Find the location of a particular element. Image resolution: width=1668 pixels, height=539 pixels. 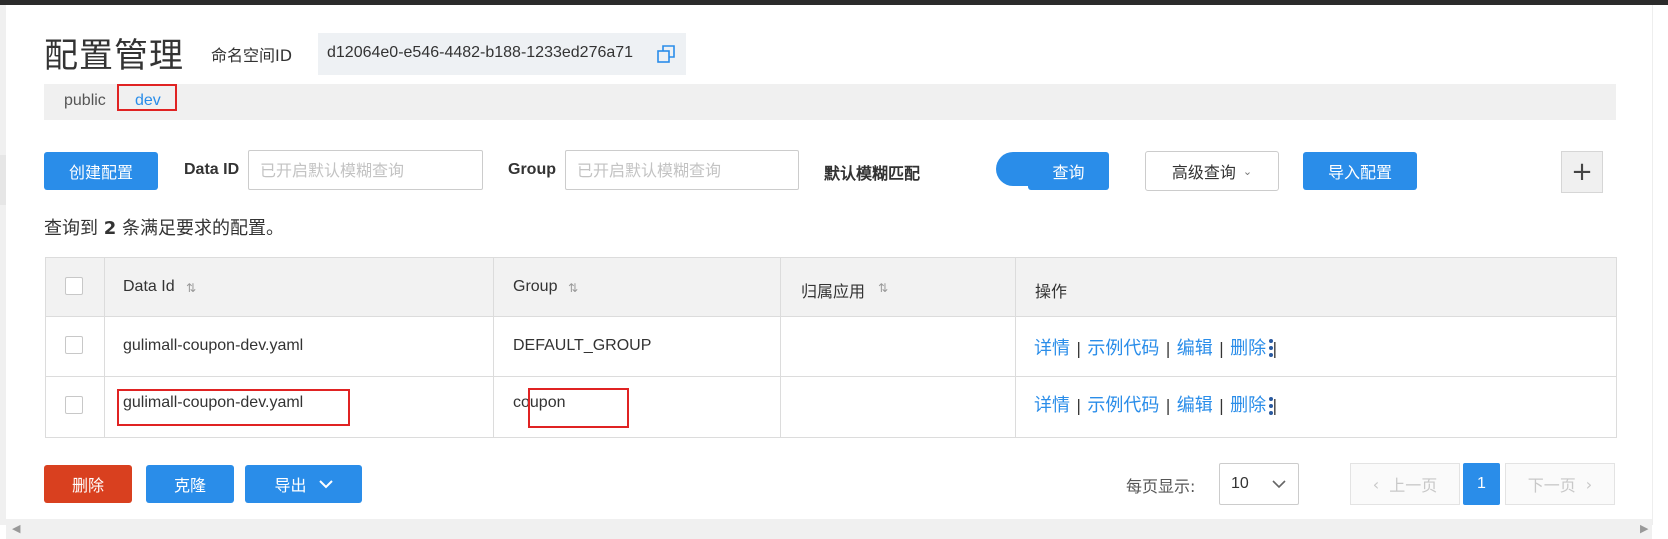

prev-page-button: ‹ 上一页 is located at coordinates (1405, 484).